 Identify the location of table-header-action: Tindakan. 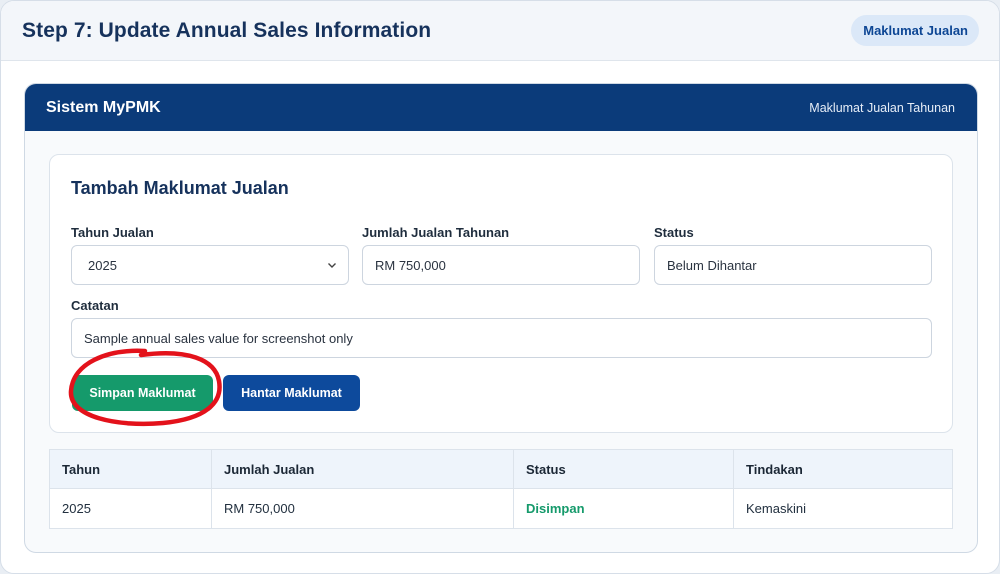
(774, 469).